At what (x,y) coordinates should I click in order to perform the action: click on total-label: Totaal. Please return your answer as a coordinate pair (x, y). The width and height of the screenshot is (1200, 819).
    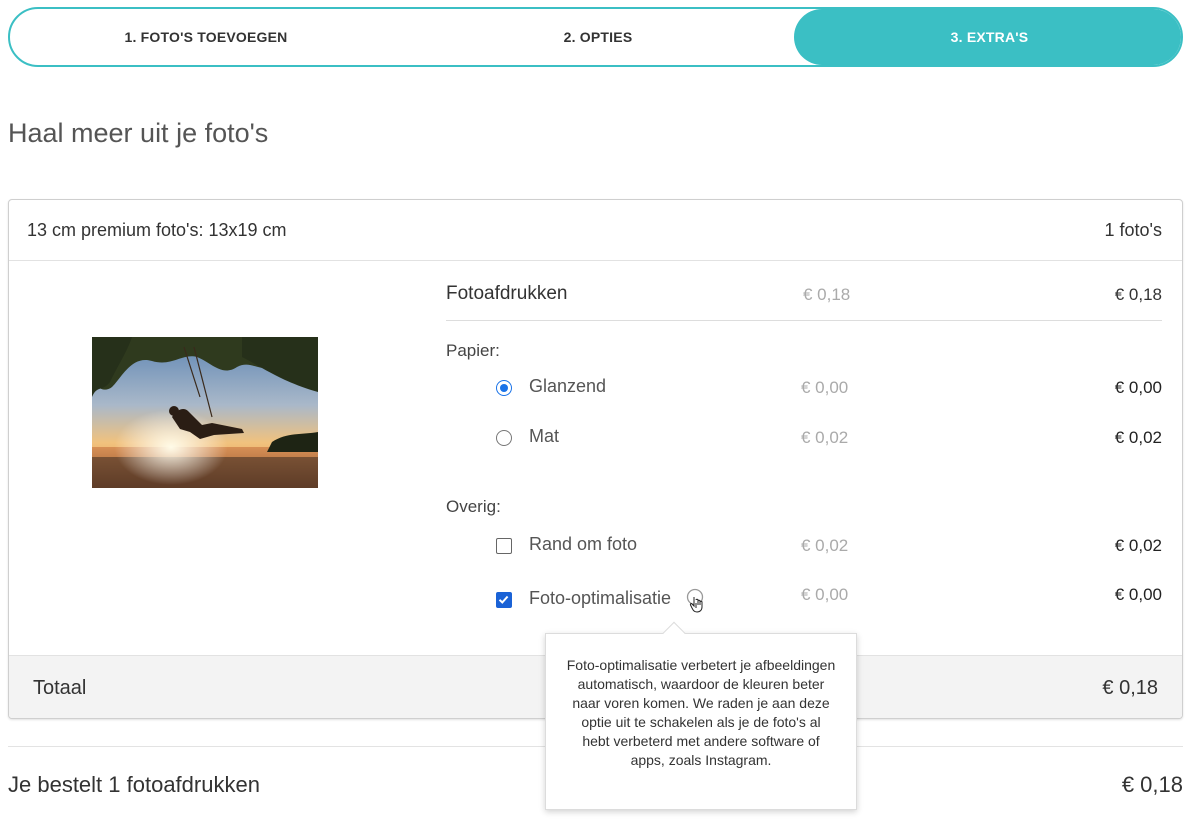
    Looking at the image, I should click on (60, 688).